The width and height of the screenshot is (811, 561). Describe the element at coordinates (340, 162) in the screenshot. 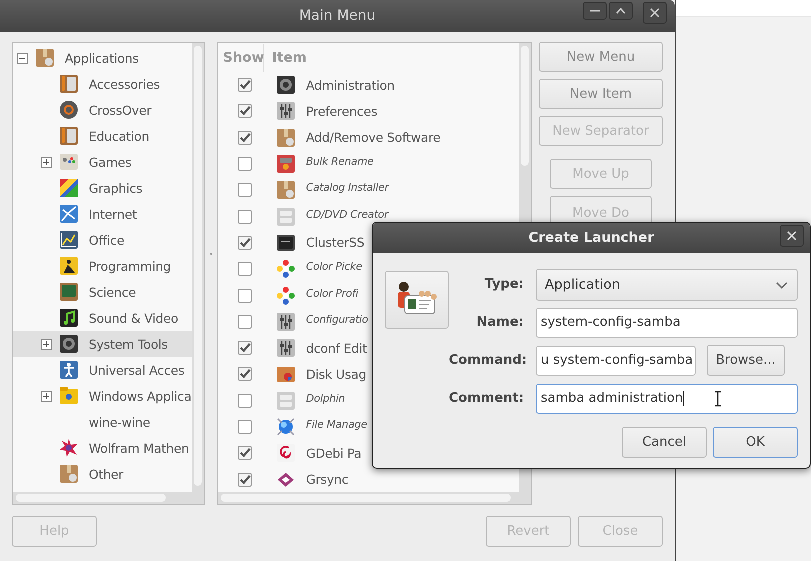

I see `item-name: Bulk Rename` at that location.